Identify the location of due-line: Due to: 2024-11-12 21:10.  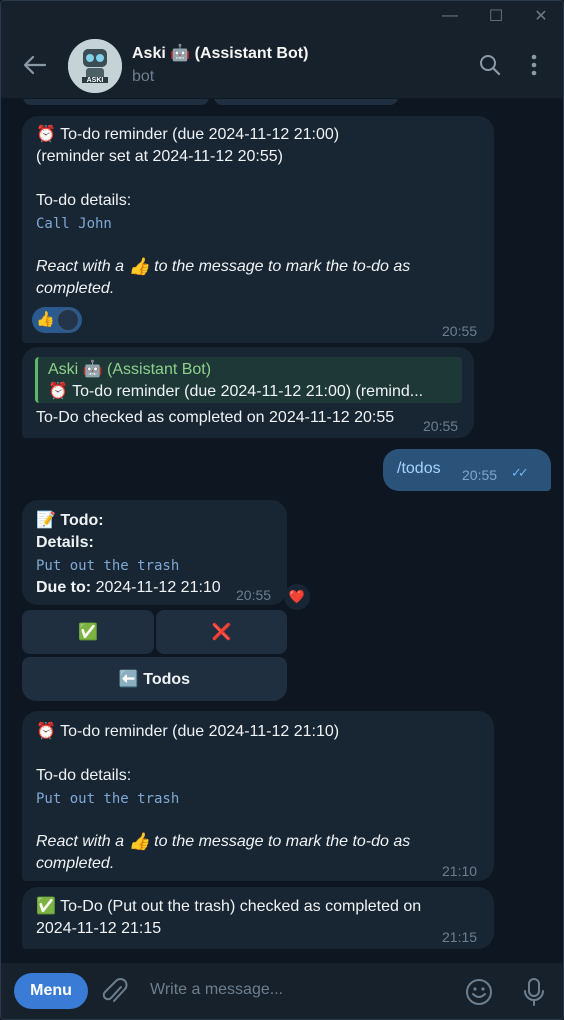
(128, 588).